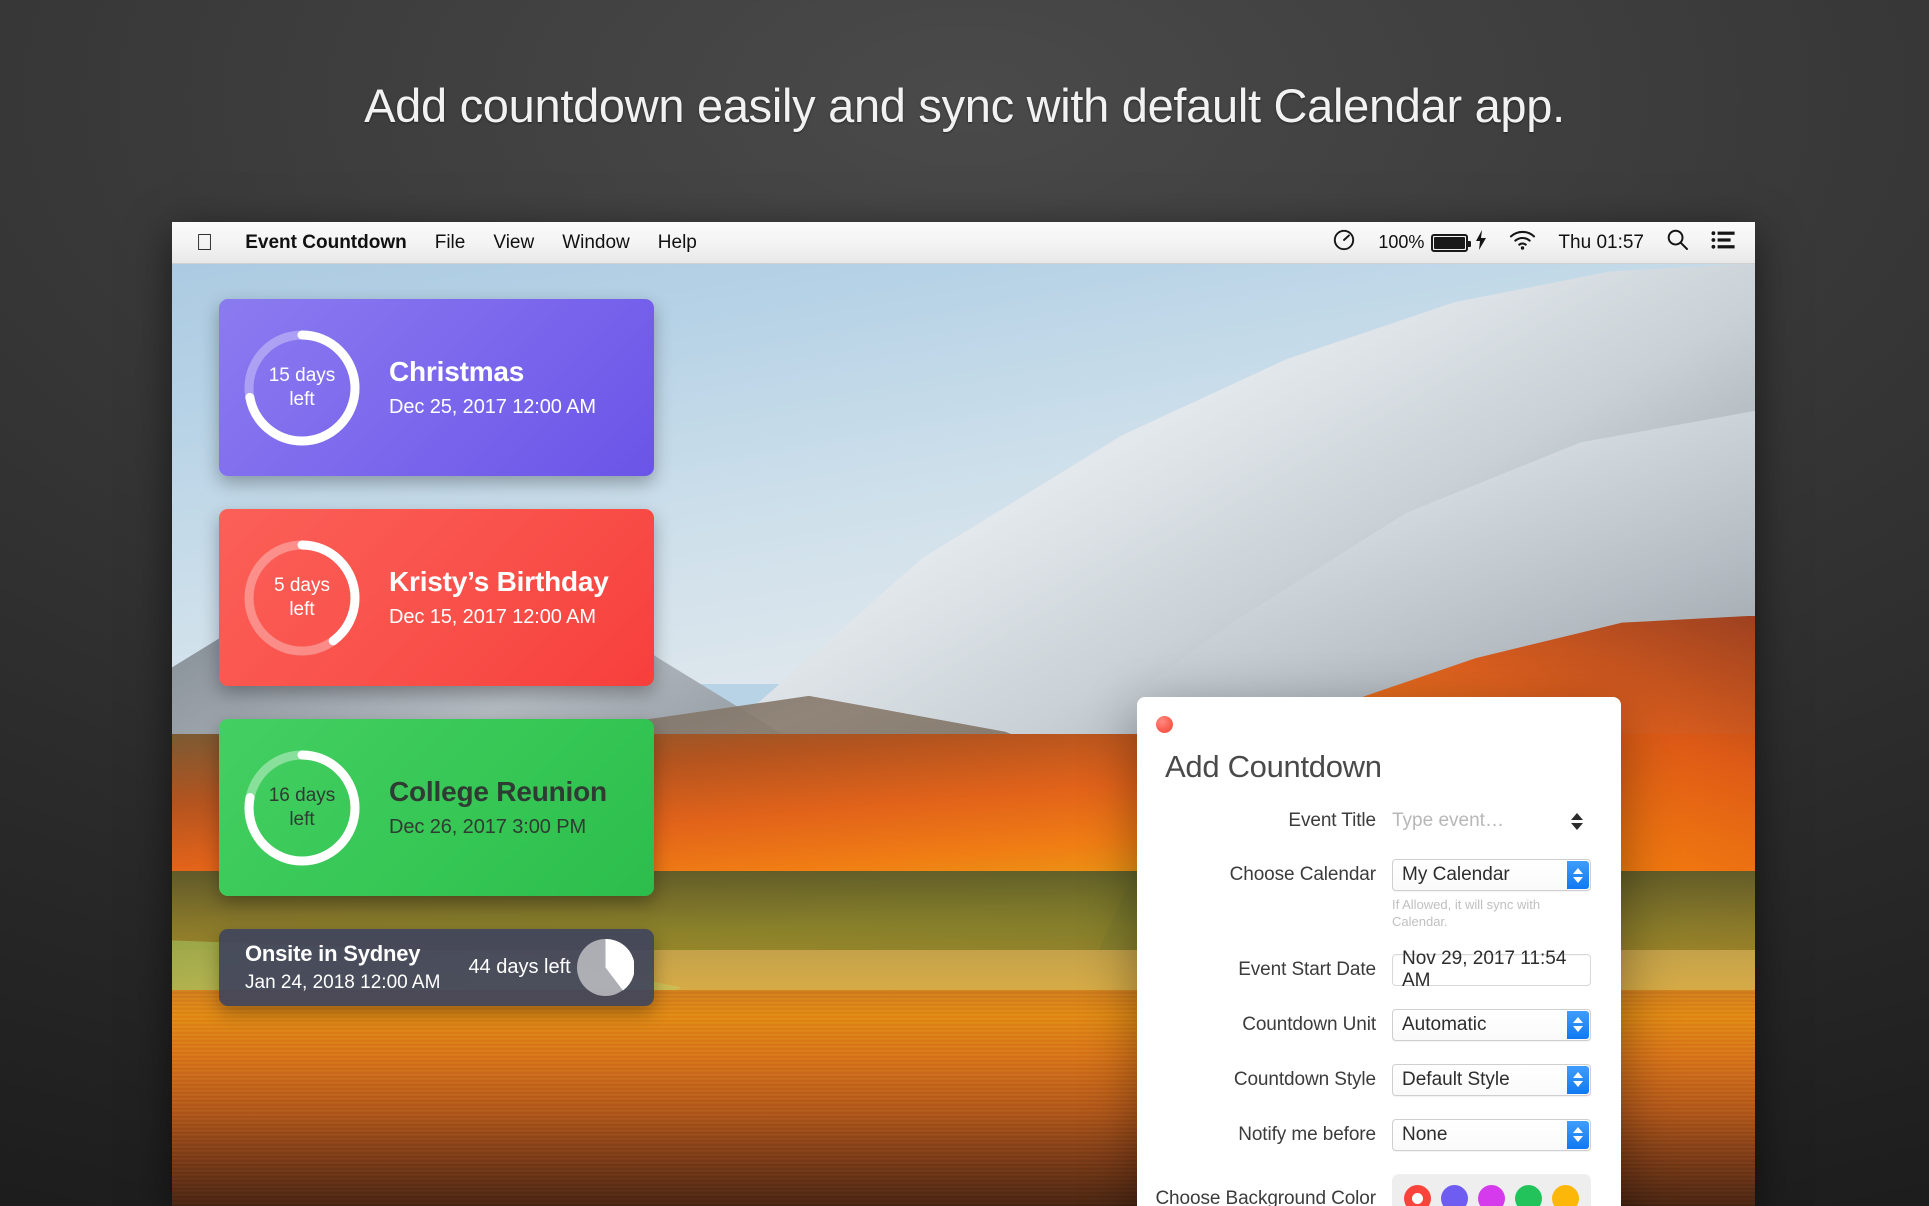 This screenshot has width=1929, height=1206. I want to click on menubar-clock: Thu 01:57, so click(1601, 243).